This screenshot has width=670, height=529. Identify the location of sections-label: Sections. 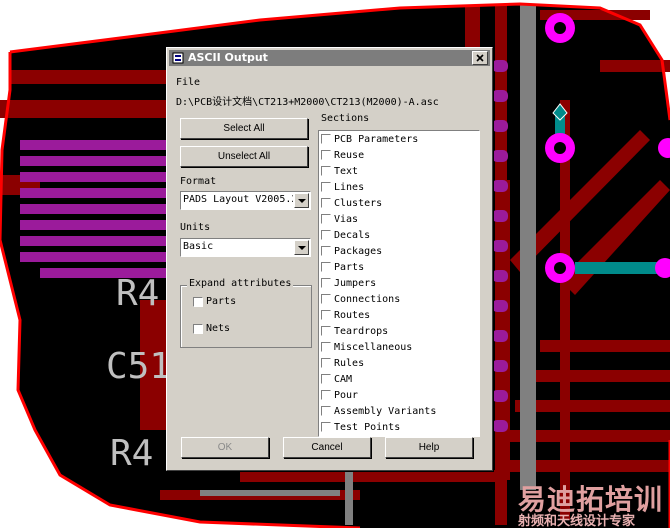
(345, 118).